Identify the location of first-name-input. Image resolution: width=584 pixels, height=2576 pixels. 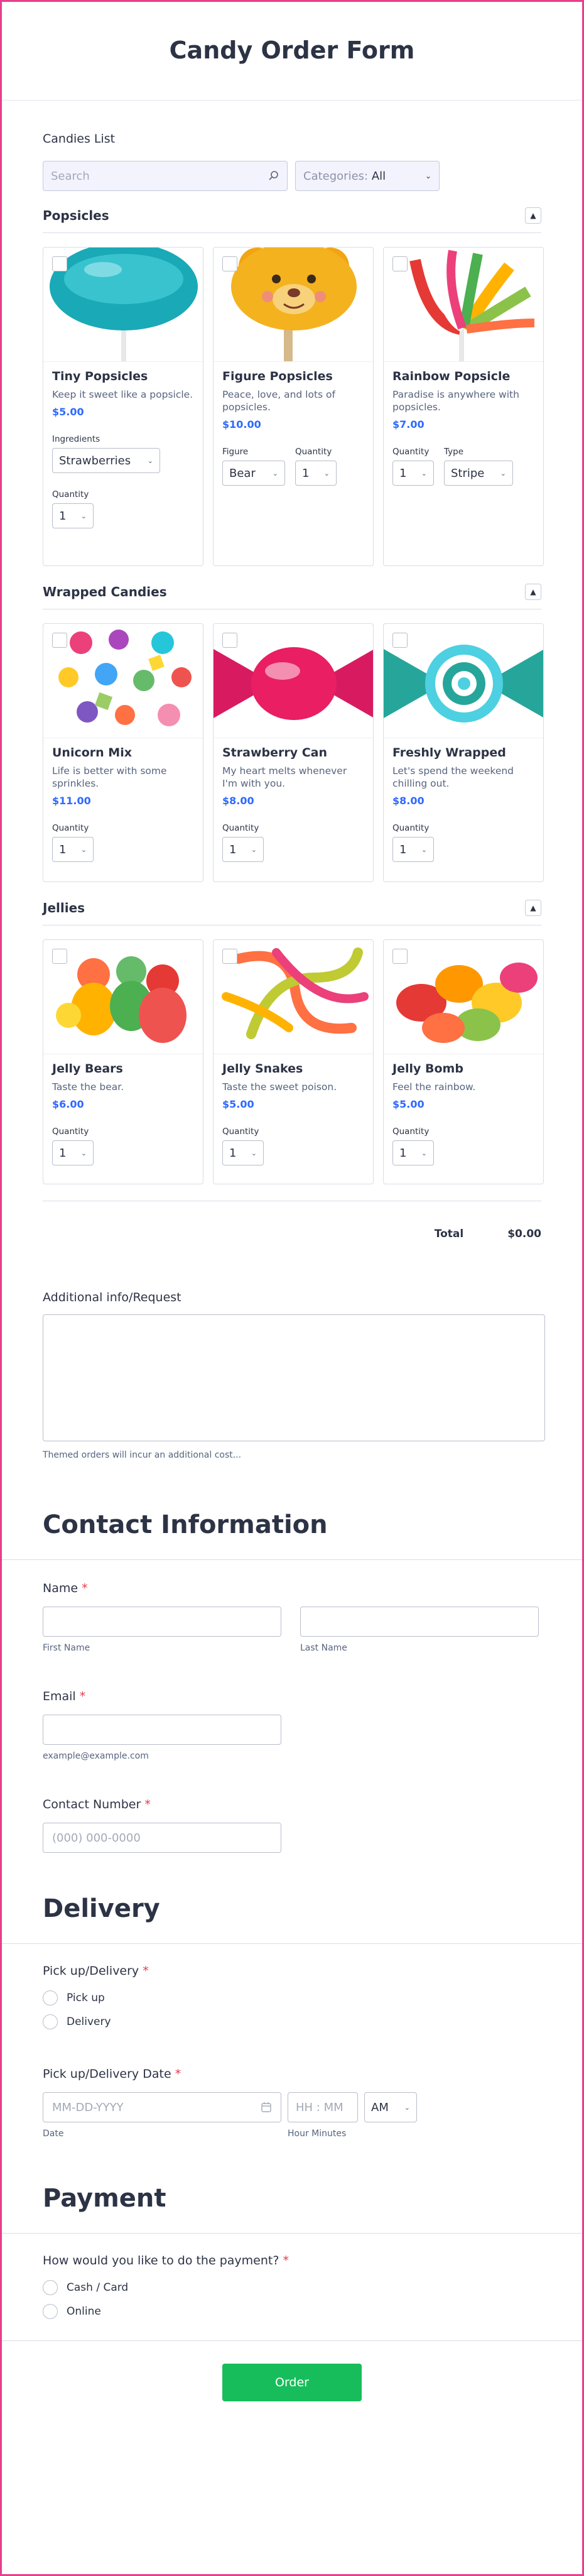
(162, 1622).